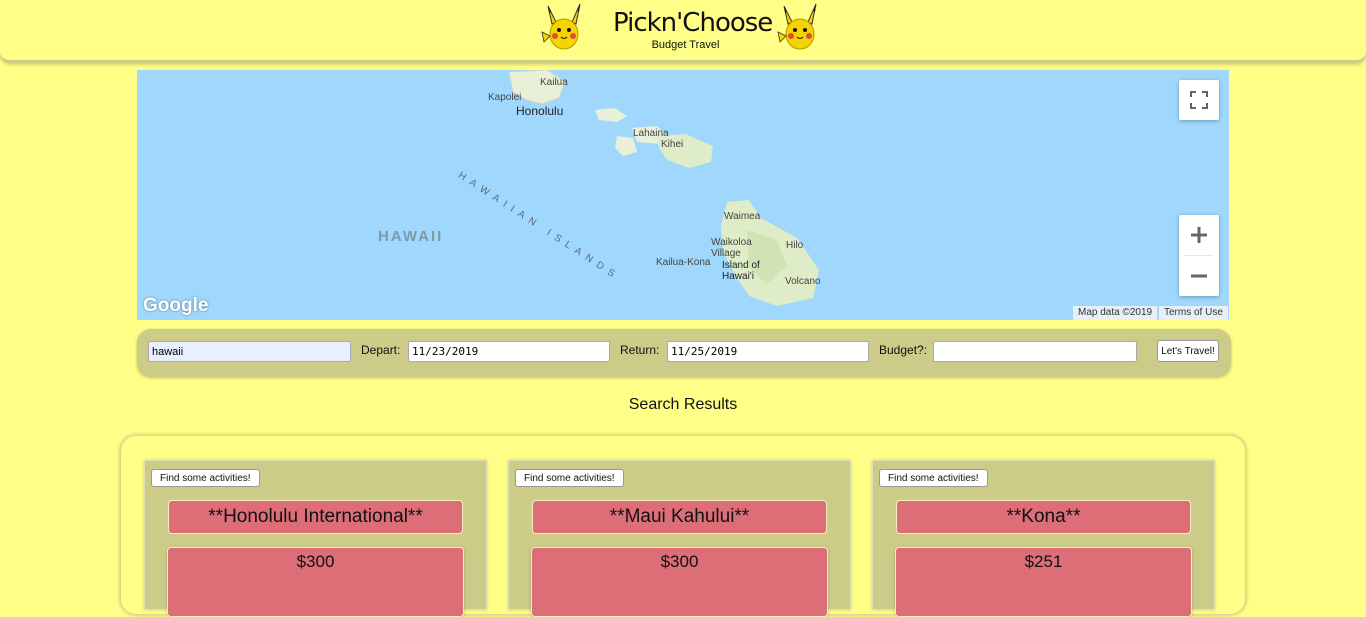 This screenshot has width=1366, height=617. Describe the element at coordinates (685, 45) in the screenshot. I see `site-subtitle: Budget Travel` at that location.